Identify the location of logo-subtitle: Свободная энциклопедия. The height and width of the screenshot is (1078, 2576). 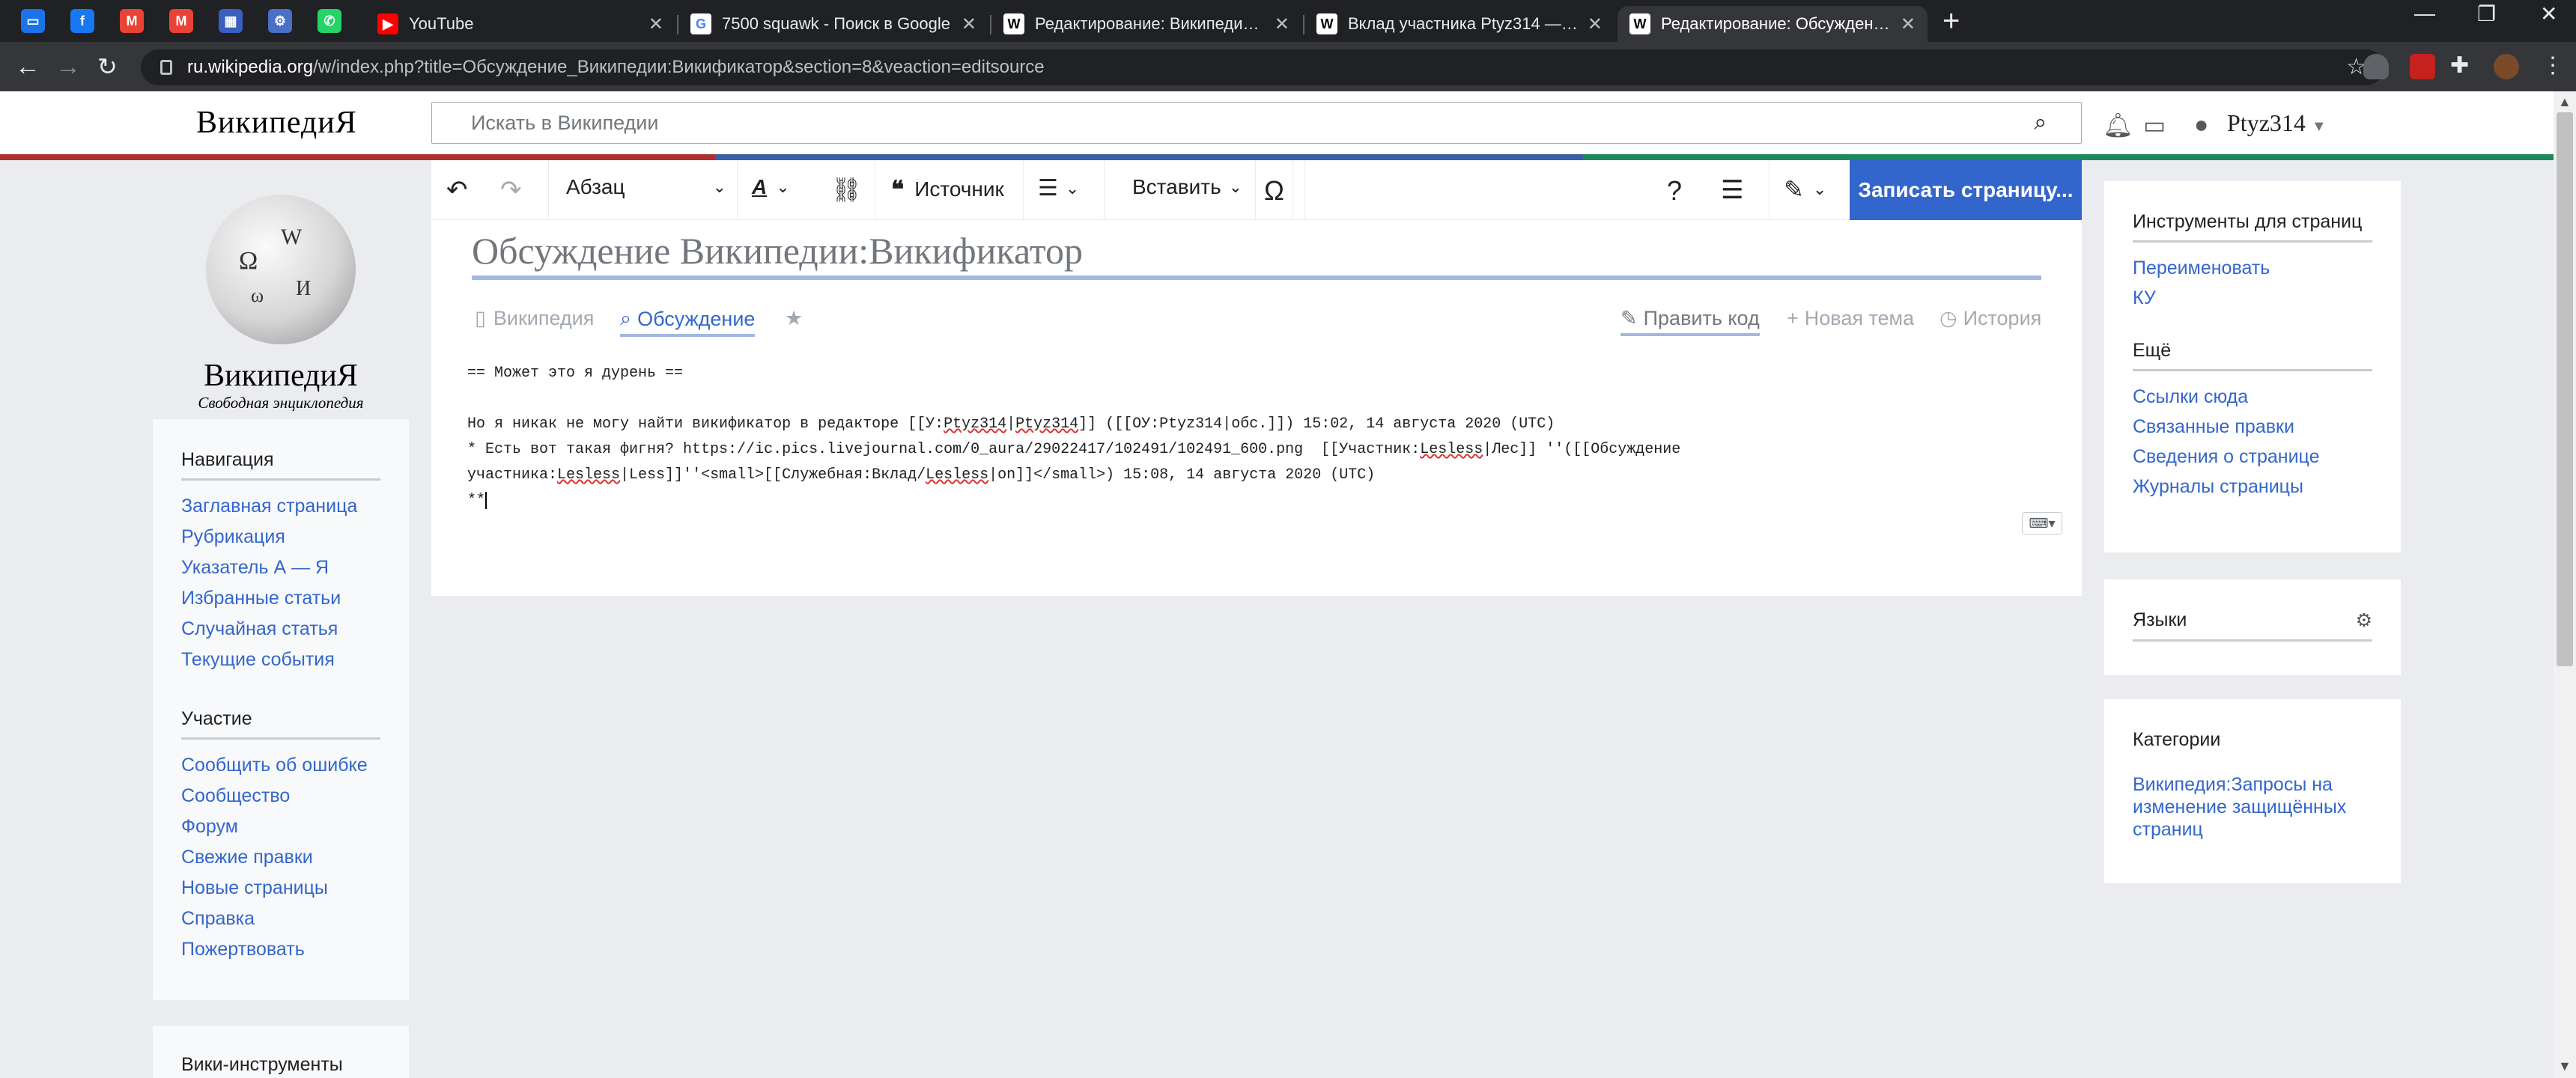
(281, 403).